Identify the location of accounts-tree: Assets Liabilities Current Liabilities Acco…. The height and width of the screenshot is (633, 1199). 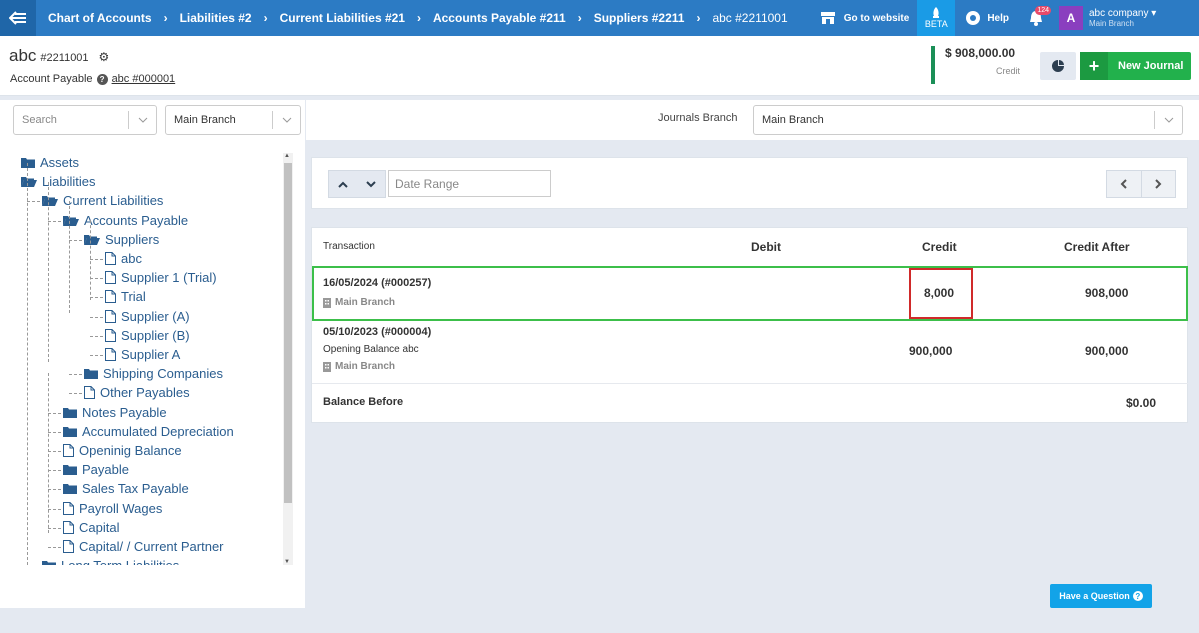
(156, 359).